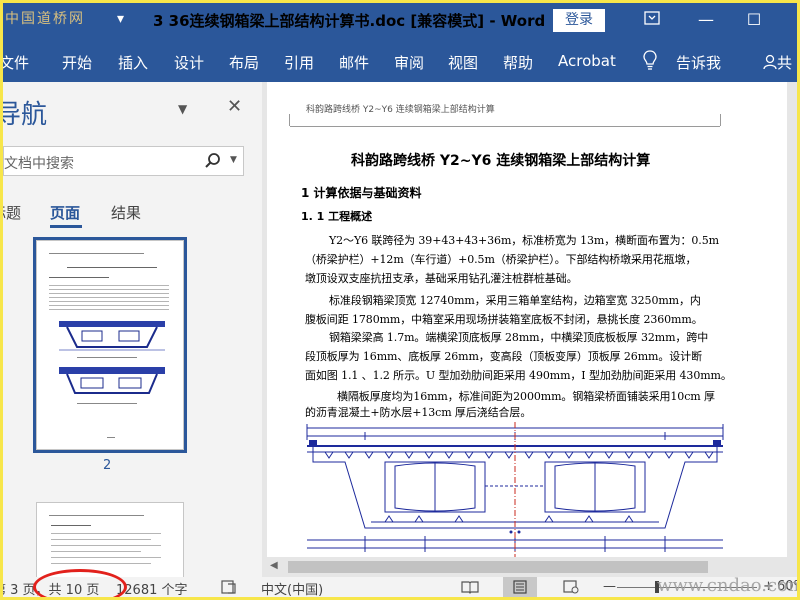  I want to click on chevron-down-icon: ▼, so click(233, 160).